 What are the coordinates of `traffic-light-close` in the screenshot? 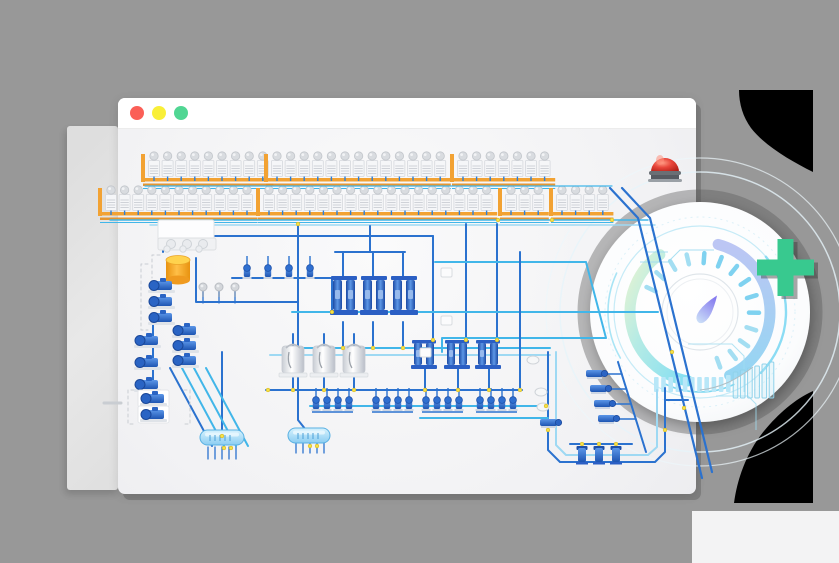 It's located at (137, 113).